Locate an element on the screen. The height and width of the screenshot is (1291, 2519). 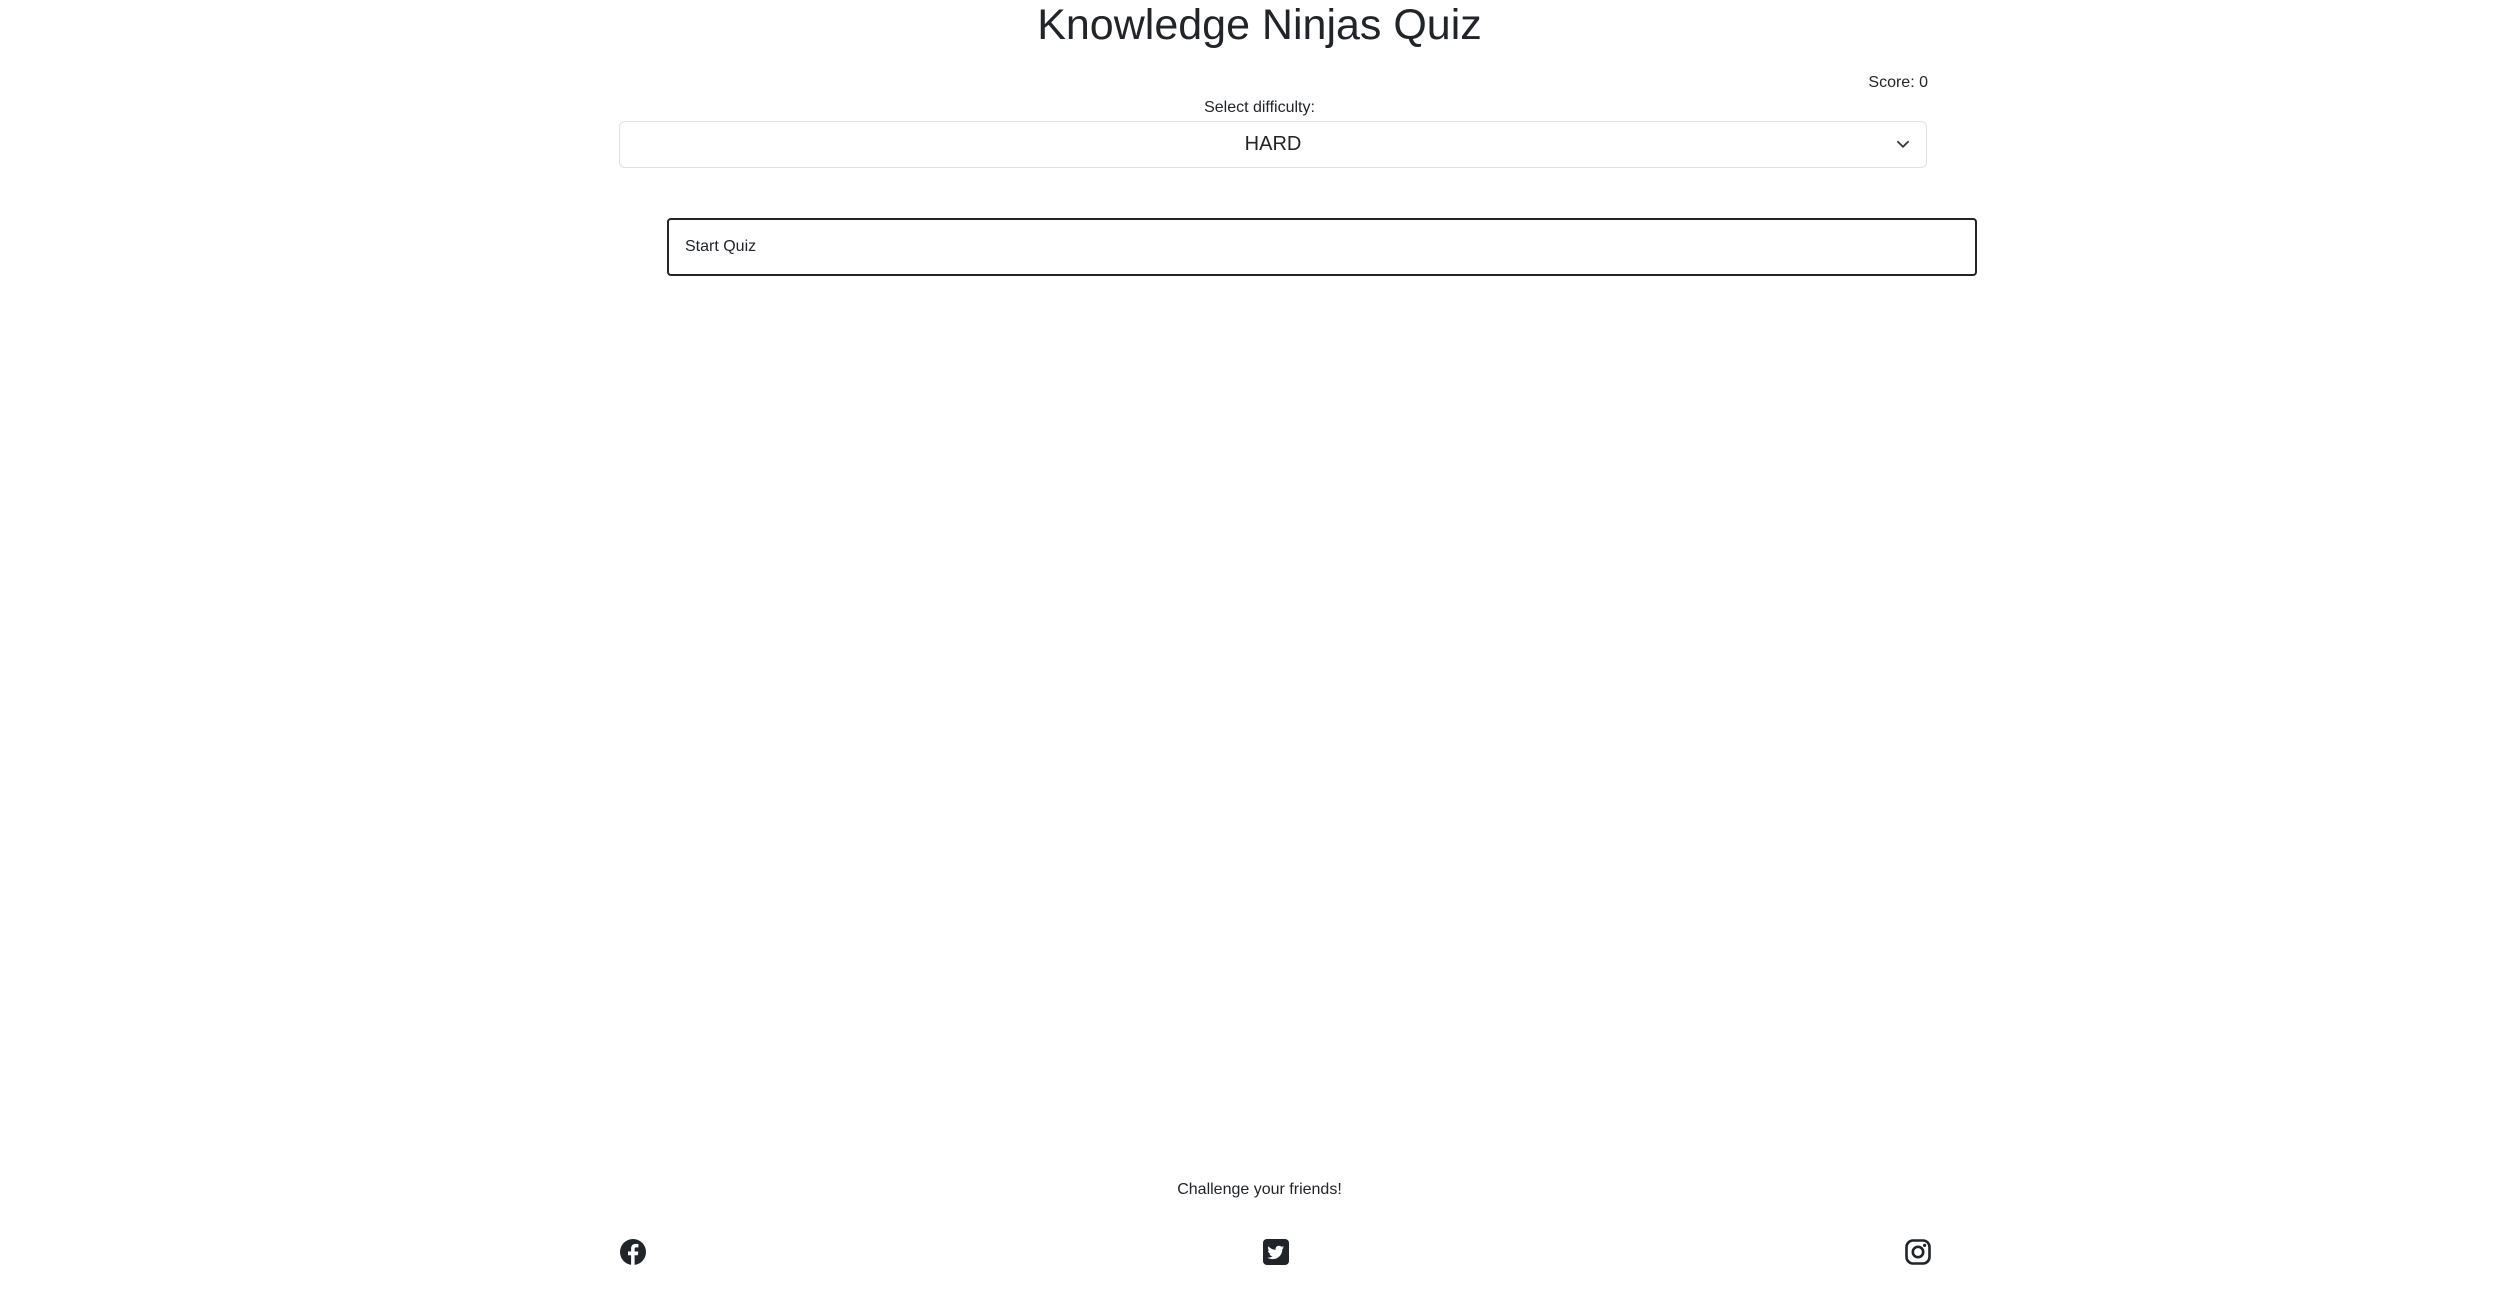
facebook-icon is located at coordinates (633, 1252).